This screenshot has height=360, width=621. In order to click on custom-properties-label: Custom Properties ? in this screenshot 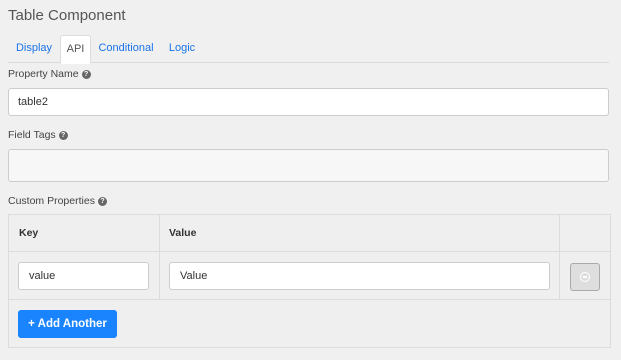, I will do `click(57, 201)`.